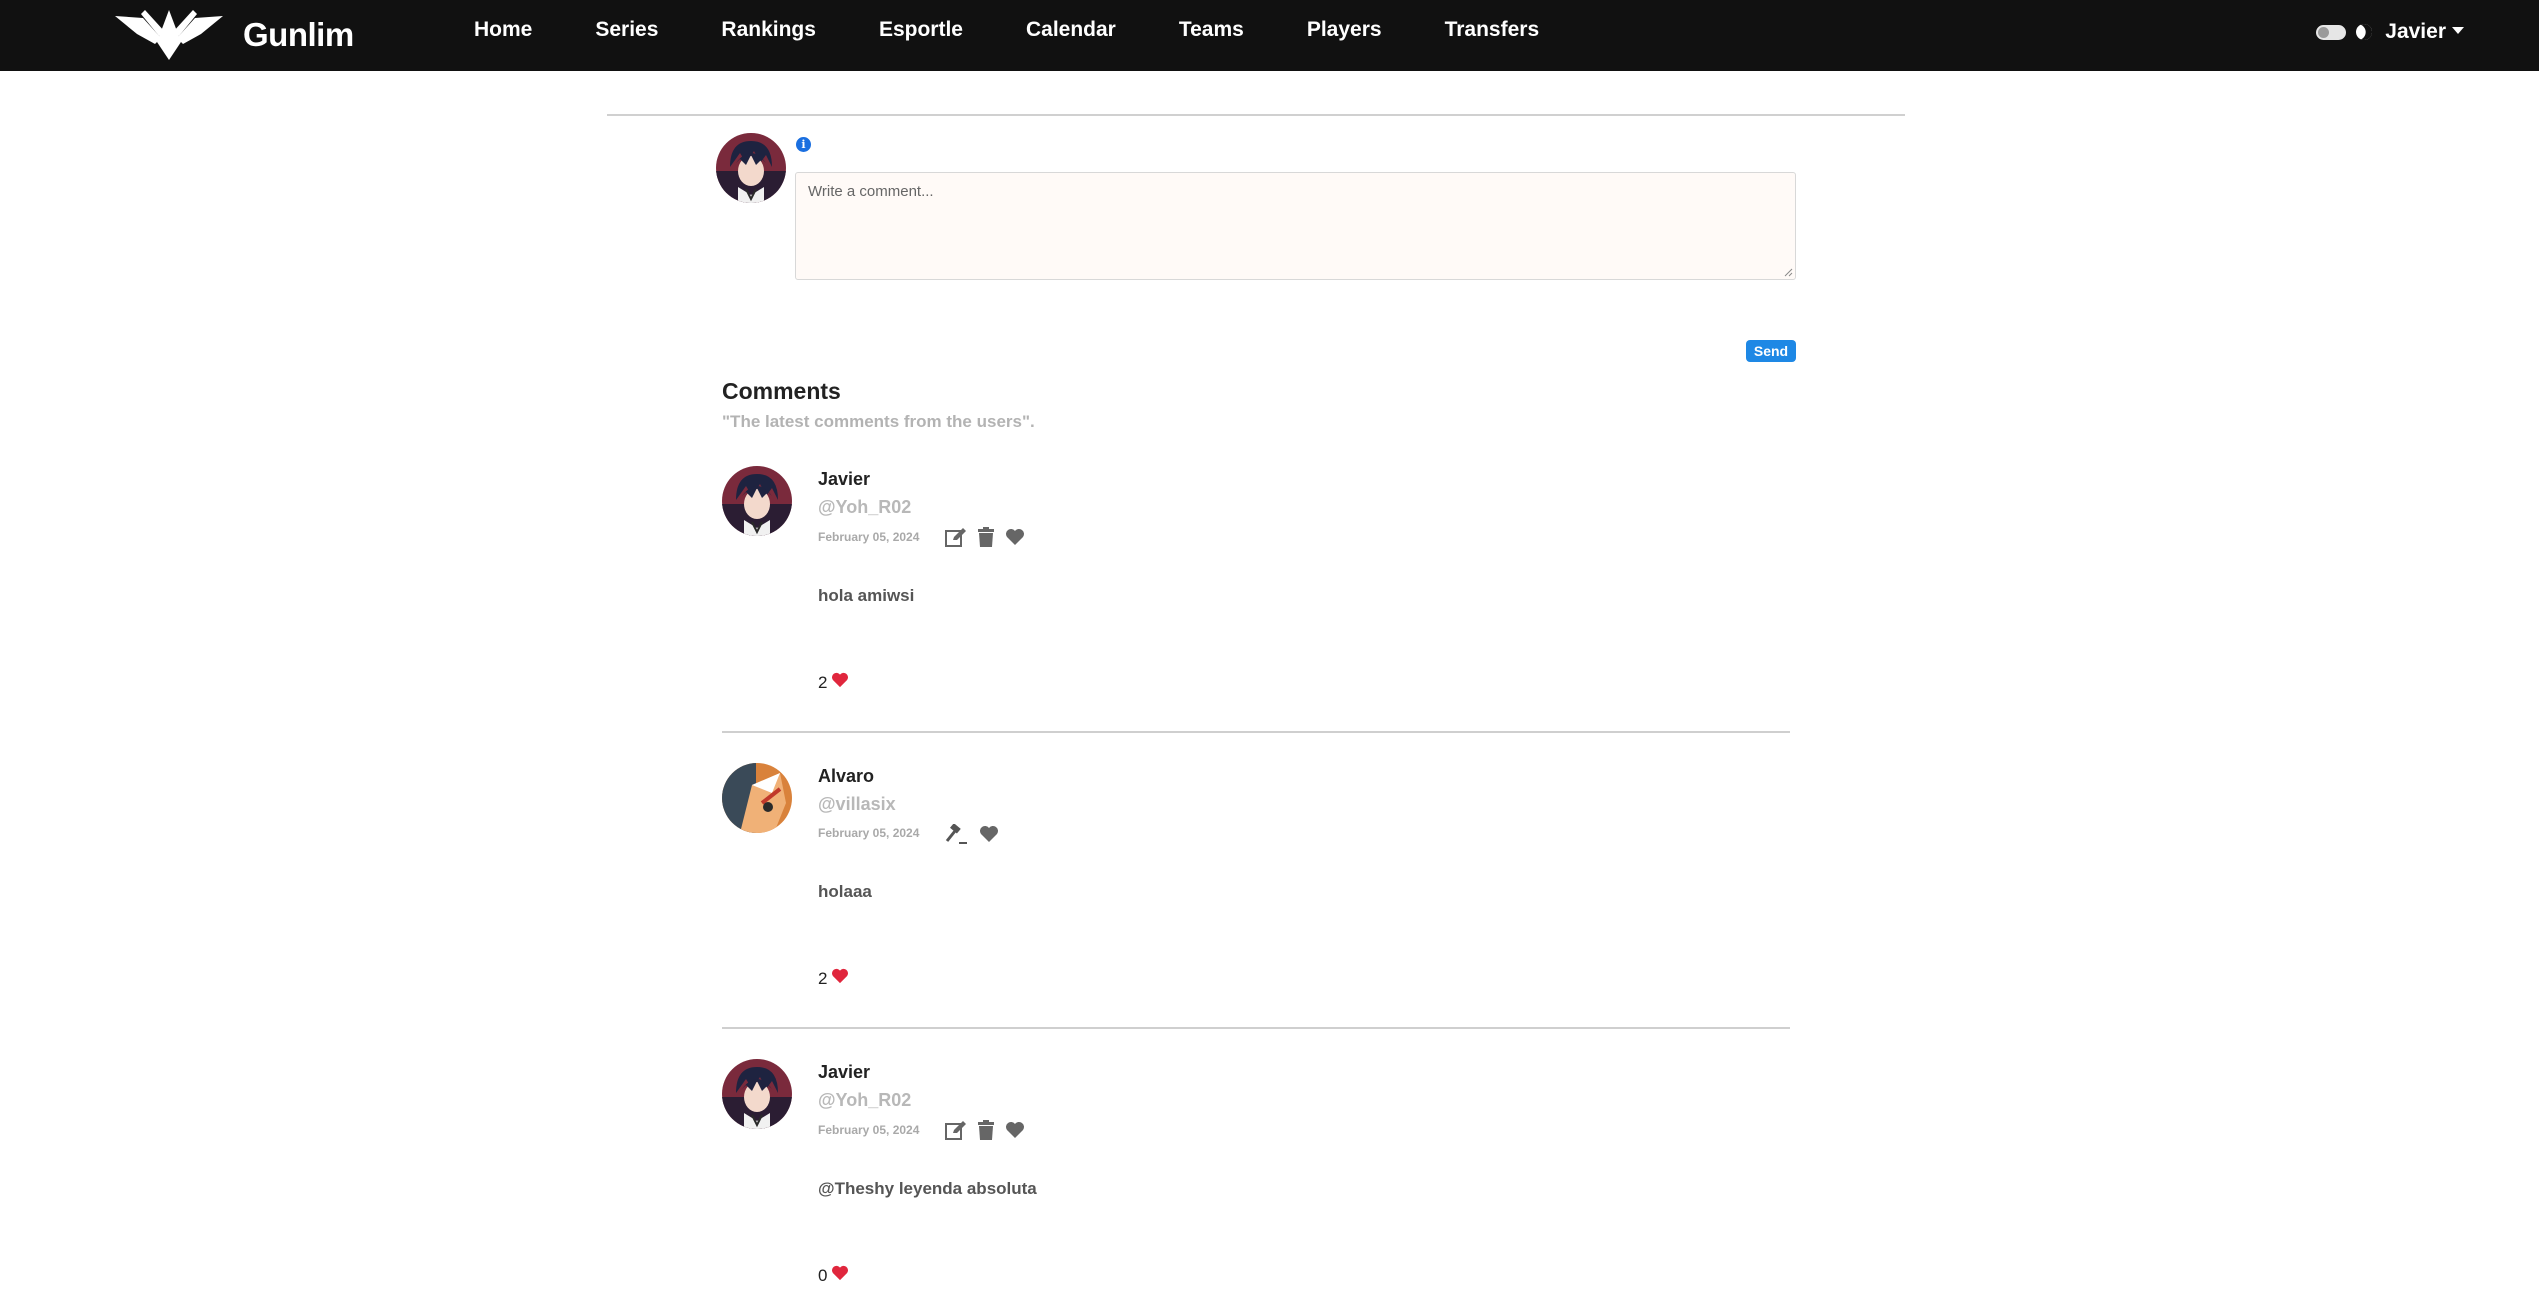 This screenshot has height=1292, width=2539. Describe the element at coordinates (2458, 30) in the screenshot. I see `chevron-down-icon` at that location.